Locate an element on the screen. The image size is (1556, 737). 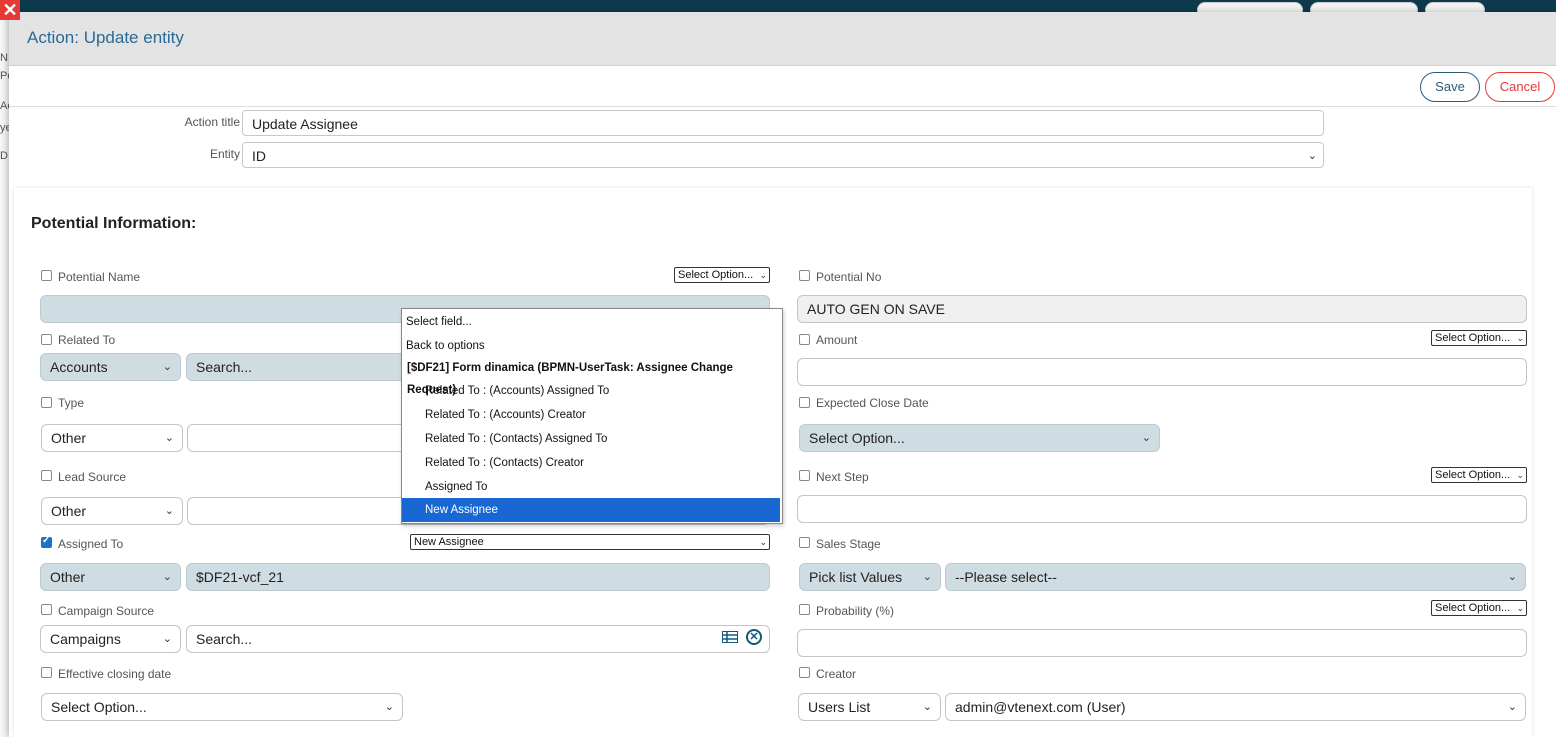
related-to-checkbox is located at coordinates (46, 339).